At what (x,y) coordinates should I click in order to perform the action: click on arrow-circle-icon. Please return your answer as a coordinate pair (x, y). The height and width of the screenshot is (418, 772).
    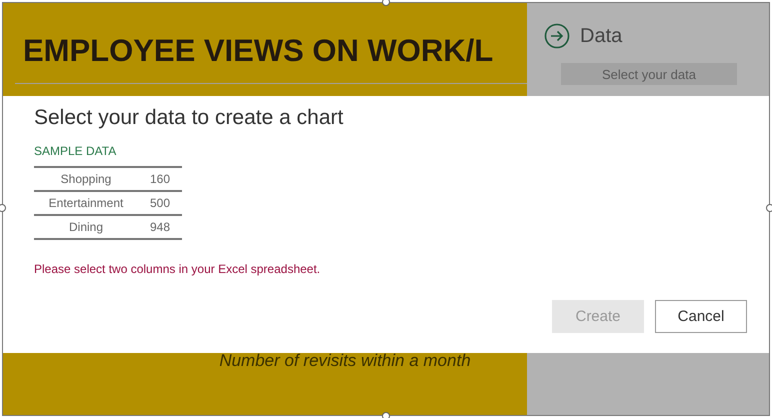
    Looking at the image, I should click on (557, 36).